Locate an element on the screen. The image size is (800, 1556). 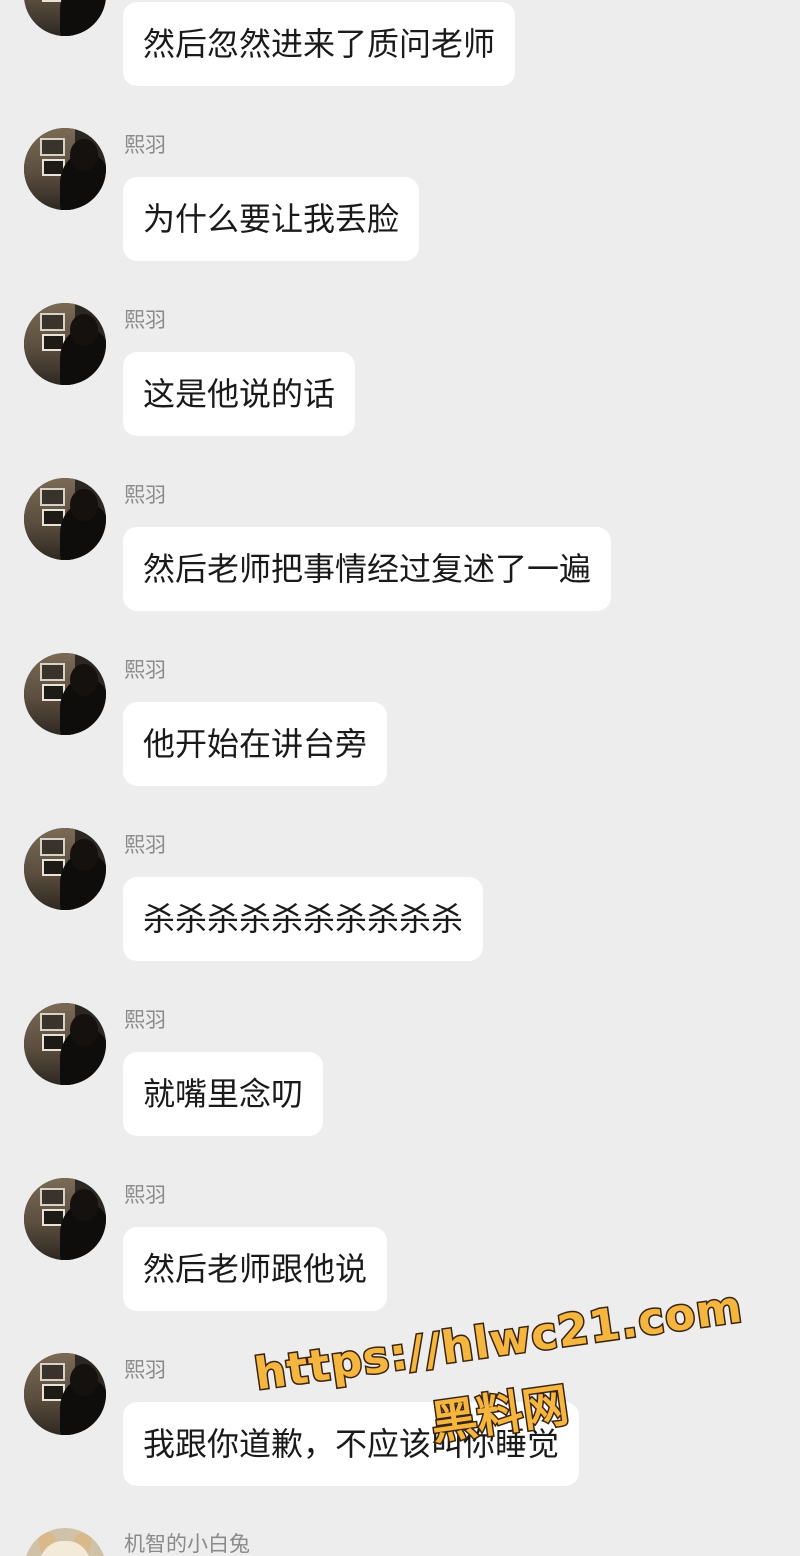
message-bubble: 然后老师跟他说 is located at coordinates (255, 1269).